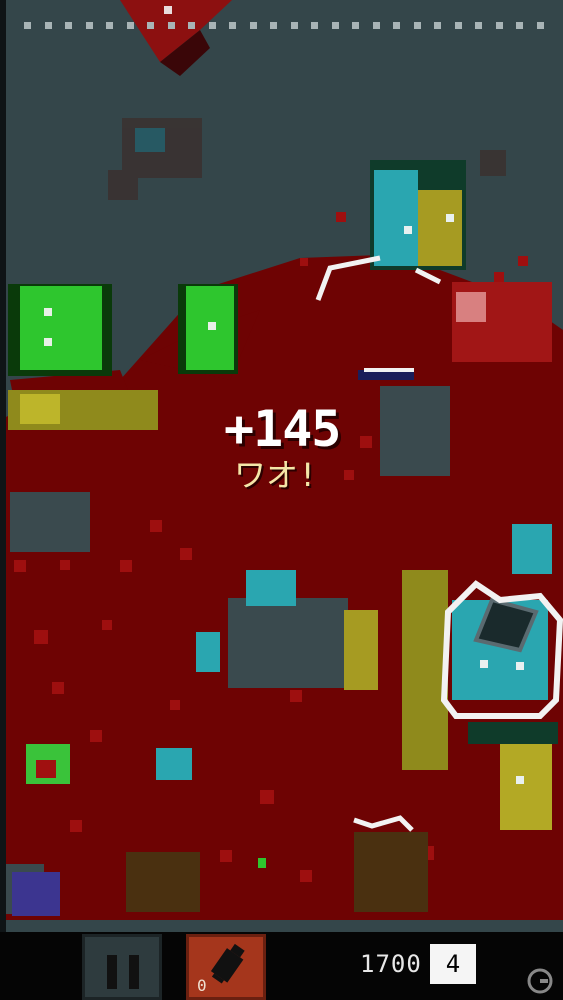 The image size is (563, 1000). What do you see at coordinates (391, 964) in the screenshot?
I see `score-value: 1700` at bounding box center [391, 964].